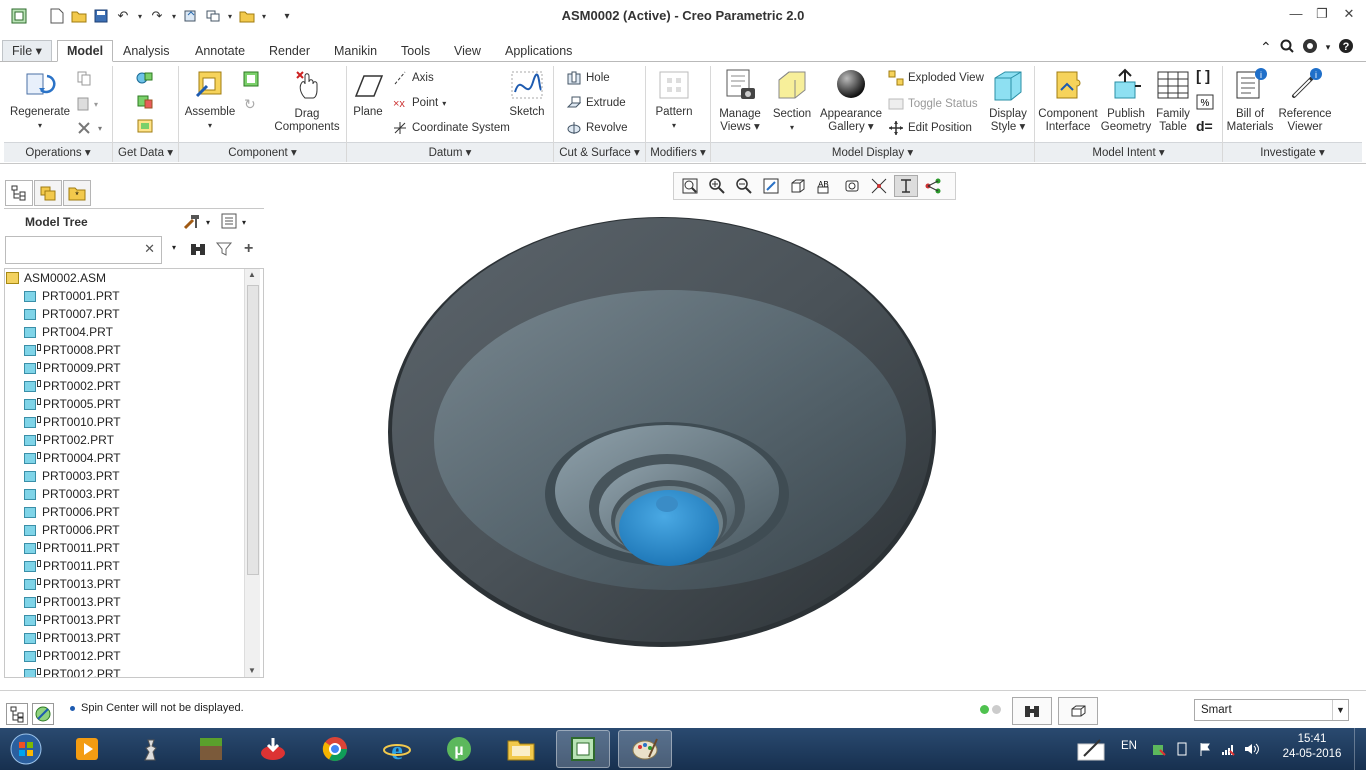  I want to click on taskbar-chess-icon, so click(149, 749).